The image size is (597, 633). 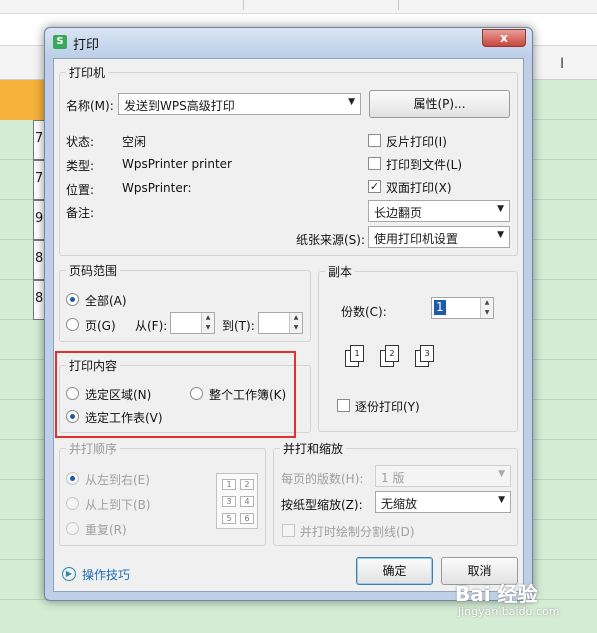 What do you see at coordinates (134, 142) in the screenshot?
I see `status-value: 空闲` at bounding box center [134, 142].